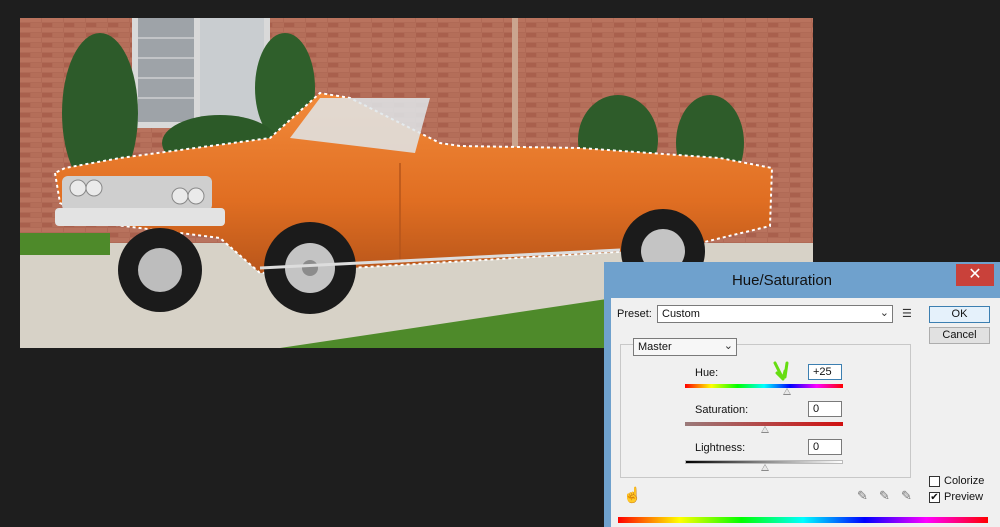  What do you see at coordinates (906, 496) in the screenshot?
I see `eyedropper-minus-icon: ✎` at bounding box center [906, 496].